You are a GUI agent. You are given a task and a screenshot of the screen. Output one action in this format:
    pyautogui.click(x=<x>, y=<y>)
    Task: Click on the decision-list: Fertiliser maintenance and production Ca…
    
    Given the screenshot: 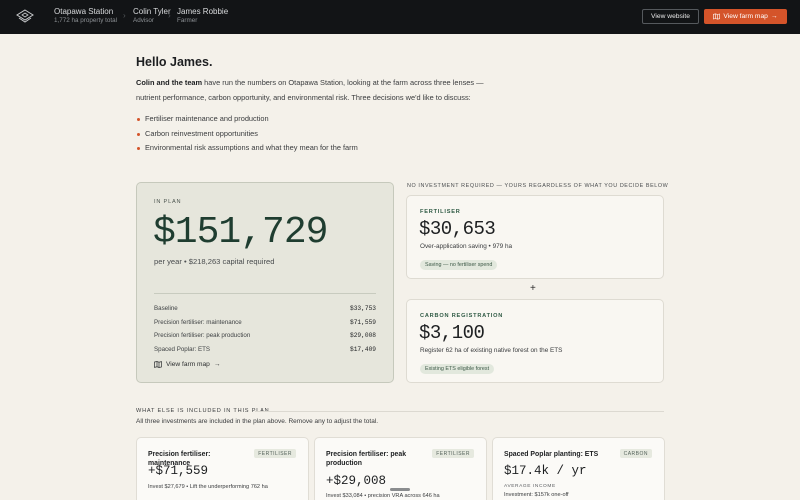 What is the action you would take?
    pyautogui.click(x=247, y=134)
    